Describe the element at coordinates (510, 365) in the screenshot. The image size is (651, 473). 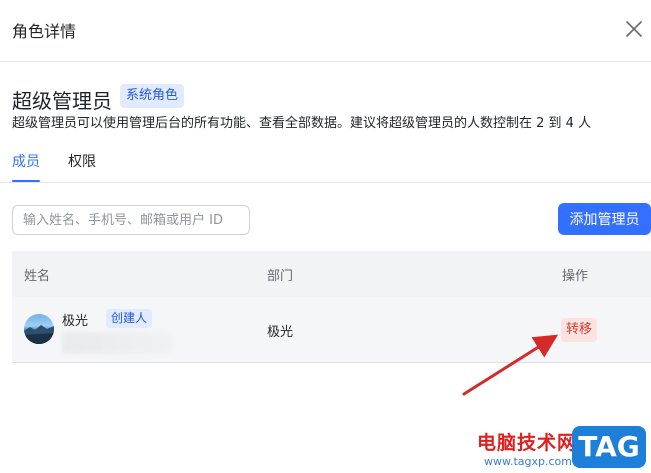
I see `annotation-arrow` at that location.